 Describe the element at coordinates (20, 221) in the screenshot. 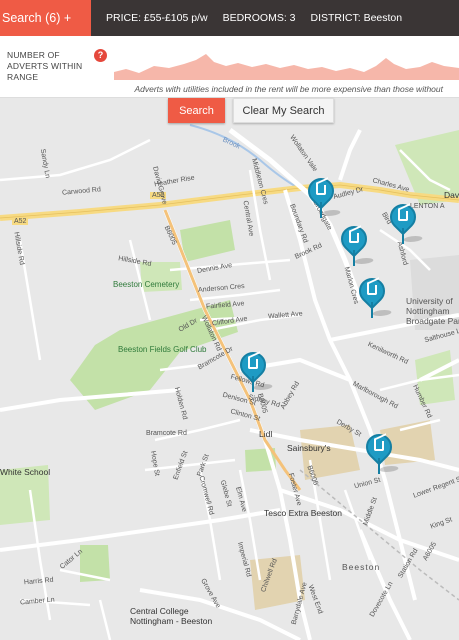

I see `map-label-a52-west: A52` at that location.